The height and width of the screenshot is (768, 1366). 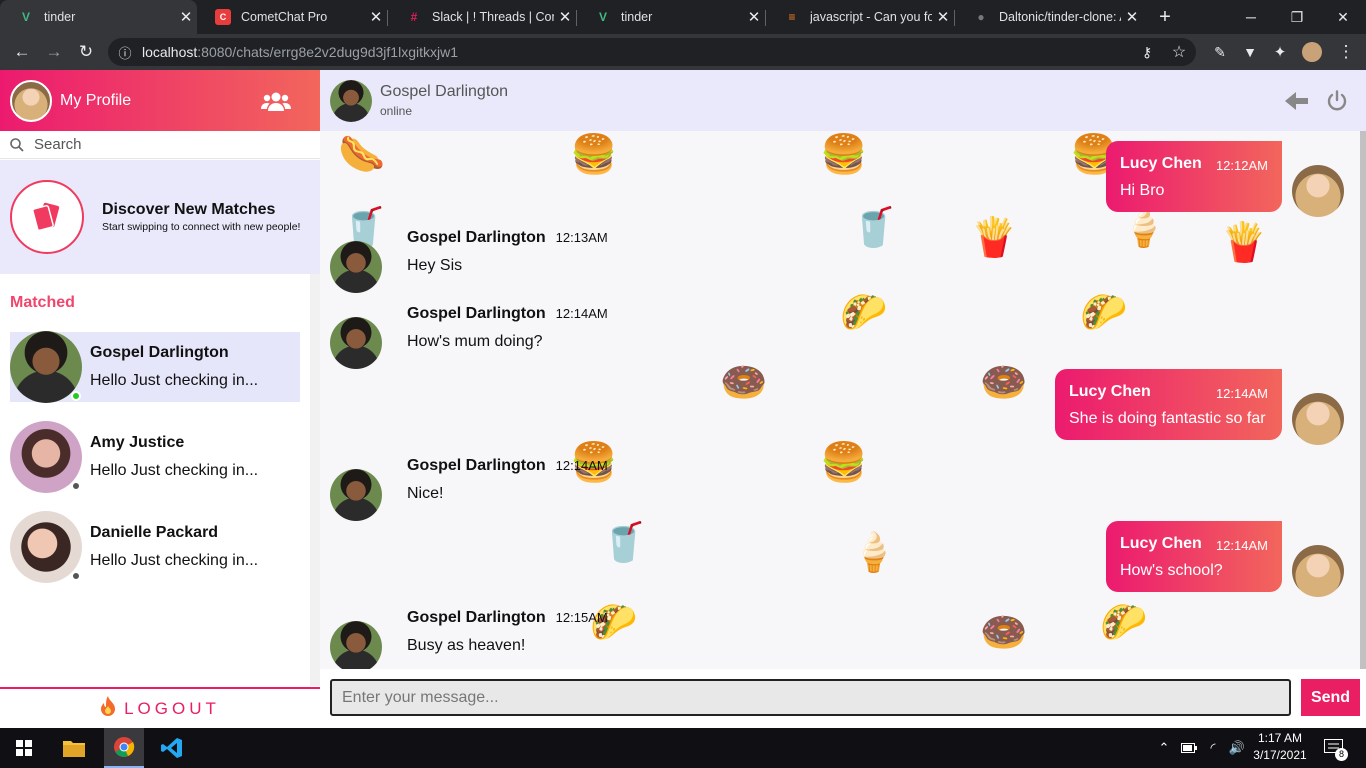 What do you see at coordinates (581, 465) in the screenshot?
I see `message-time: 12:14AM` at bounding box center [581, 465].